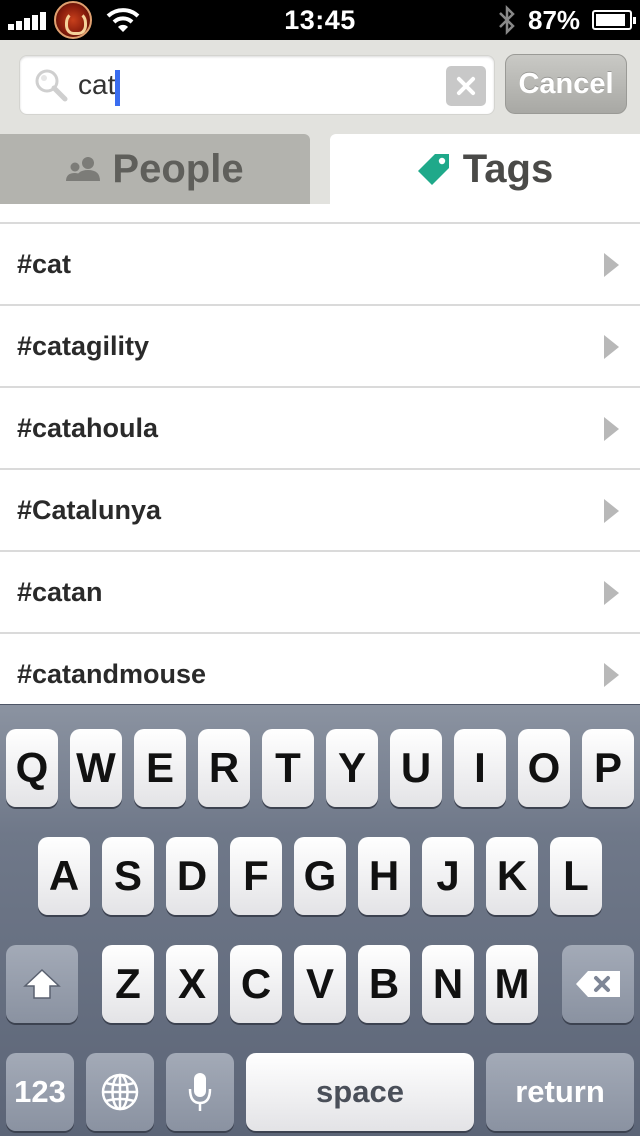 This screenshot has height=1136, width=640. What do you see at coordinates (288, 768) in the screenshot?
I see `key-t: T` at bounding box center [288, 768].